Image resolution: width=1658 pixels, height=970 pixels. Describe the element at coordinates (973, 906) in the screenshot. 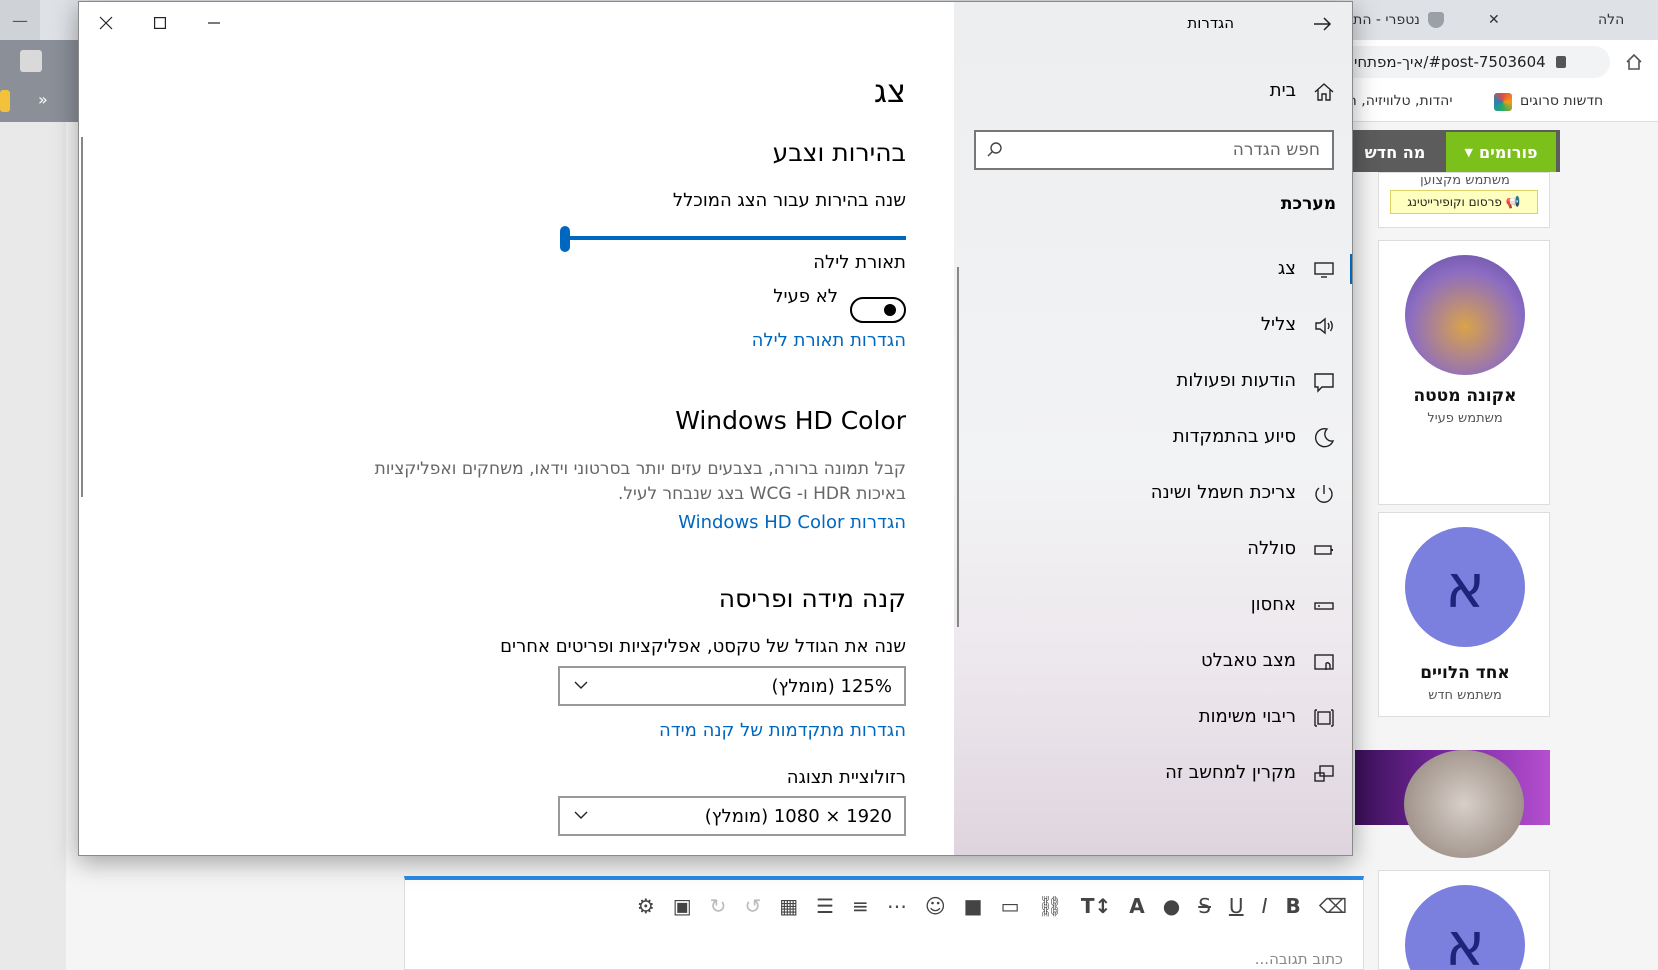

I see `video-icon: ■` at that location.